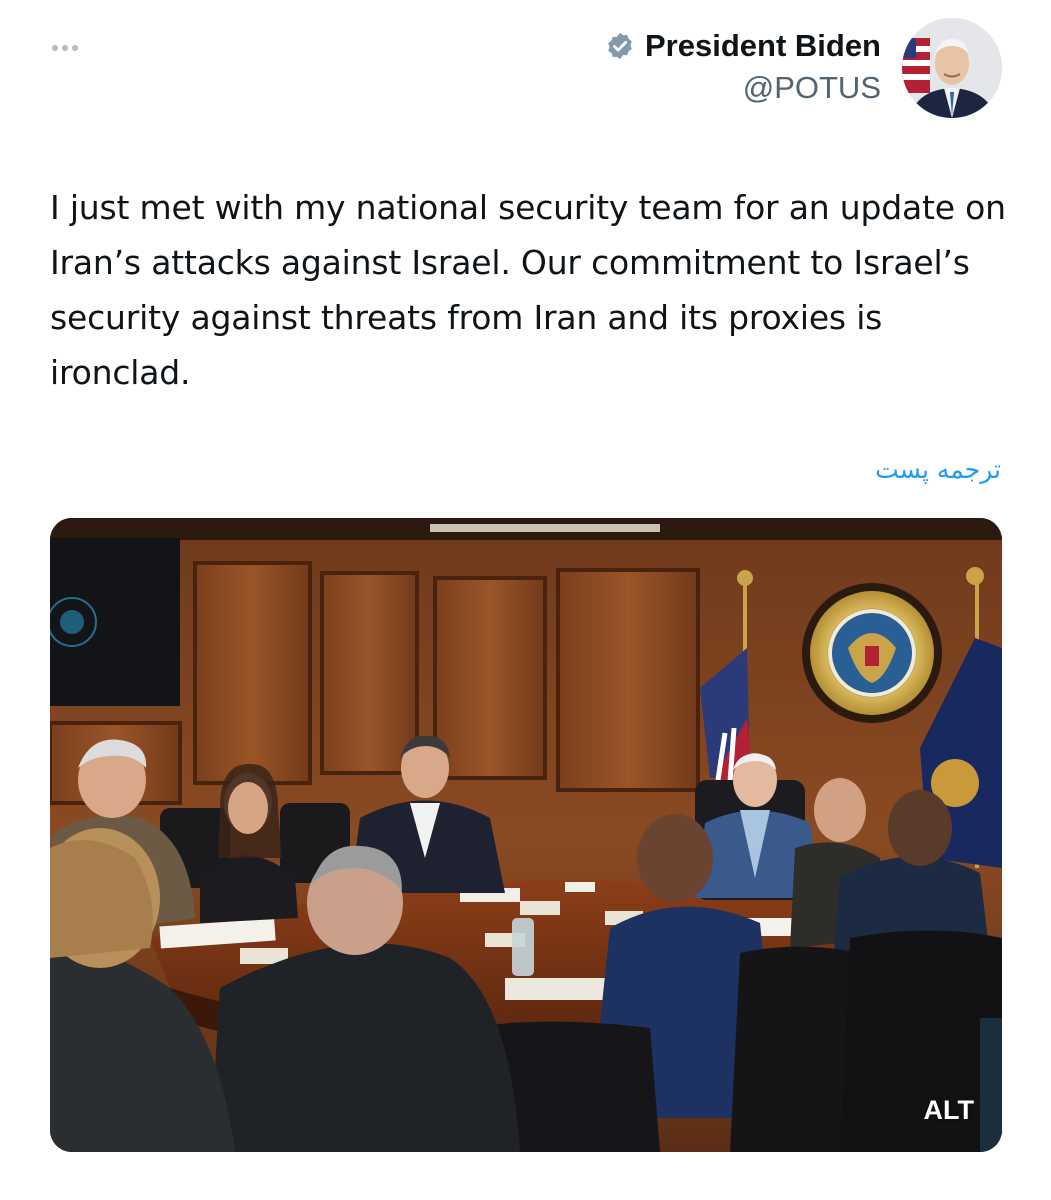 Image resolution: width=1051 pixels, height=1200 pixels. What do you see at coordinates (938, 469) in the screenshot?
I see `translate-post-link: ترجمه پست` at bounding box center [938, 469].